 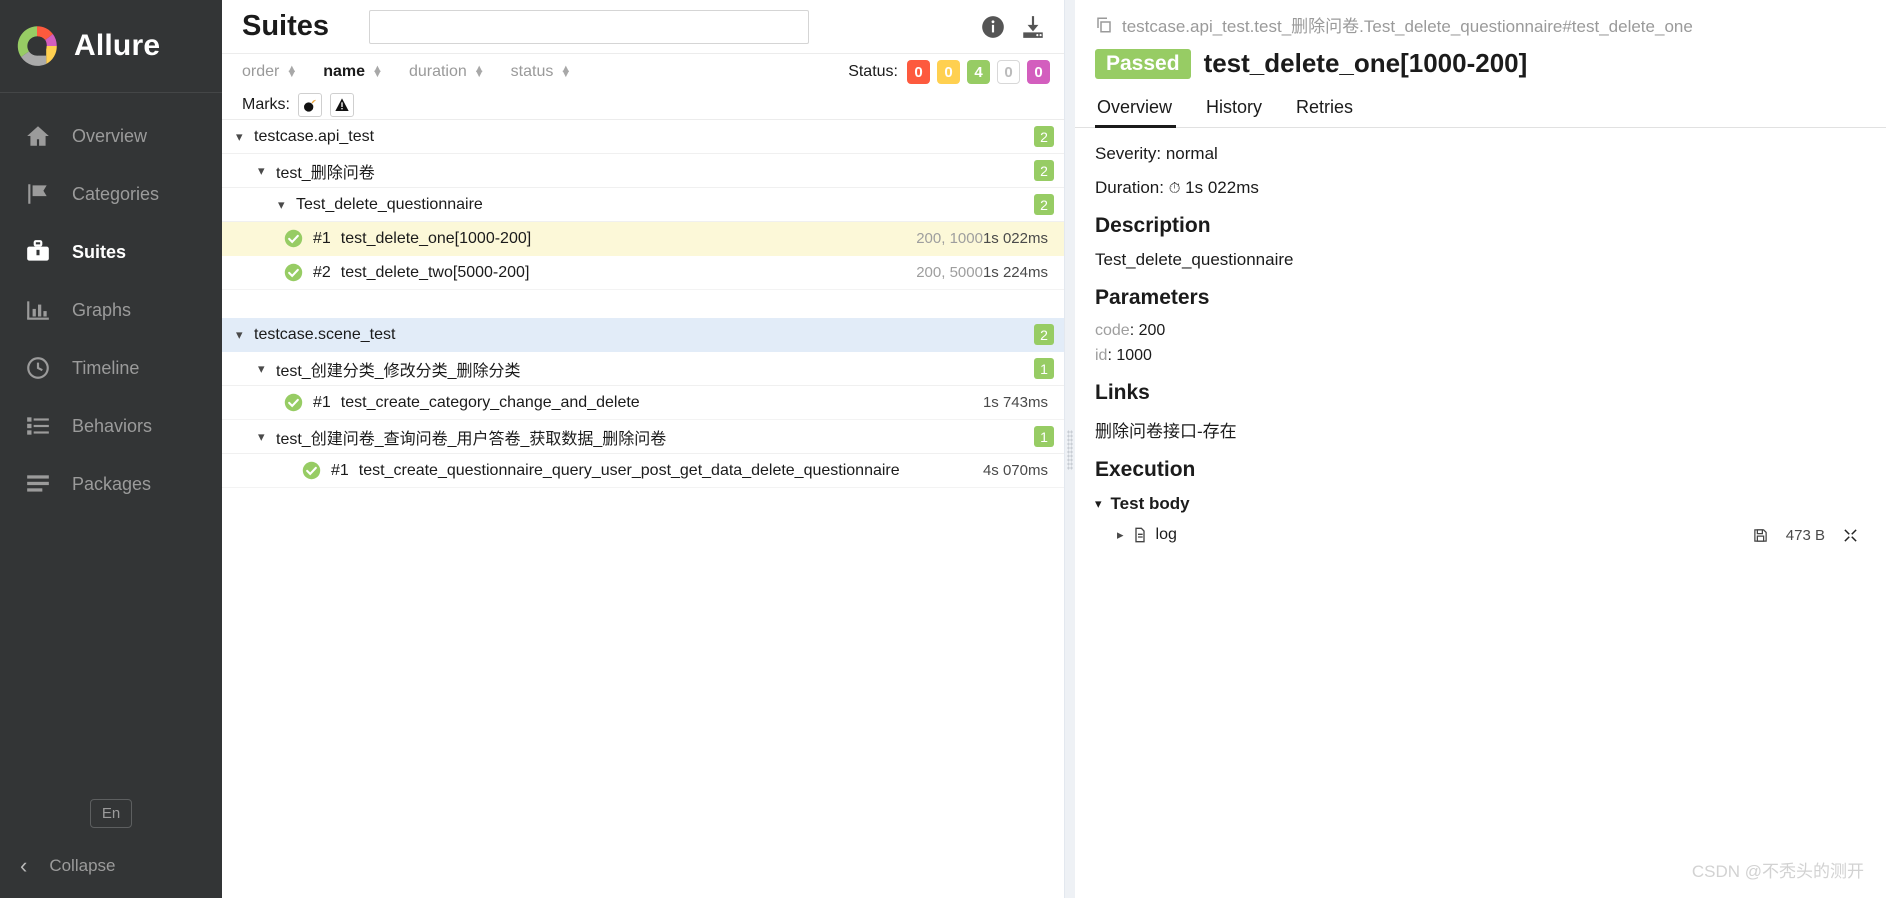 What do you see at coordinates (398, 371) in the screenshot?
I see `tree-node-label: test_创建分类_修改分类_删除分类` at bounding box center [398, 371].